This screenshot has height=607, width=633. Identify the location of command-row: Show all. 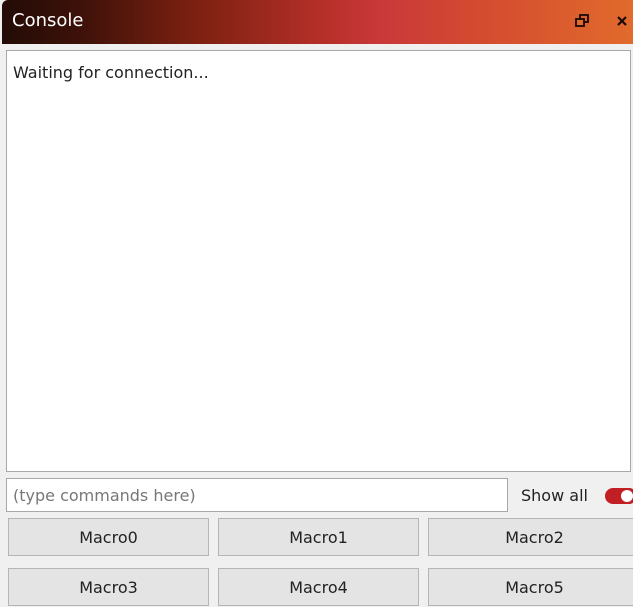
(316, 495).